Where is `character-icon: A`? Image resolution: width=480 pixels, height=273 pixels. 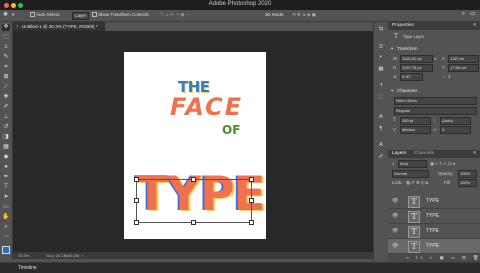 character-icon: A is located at coordinates (381, 117).